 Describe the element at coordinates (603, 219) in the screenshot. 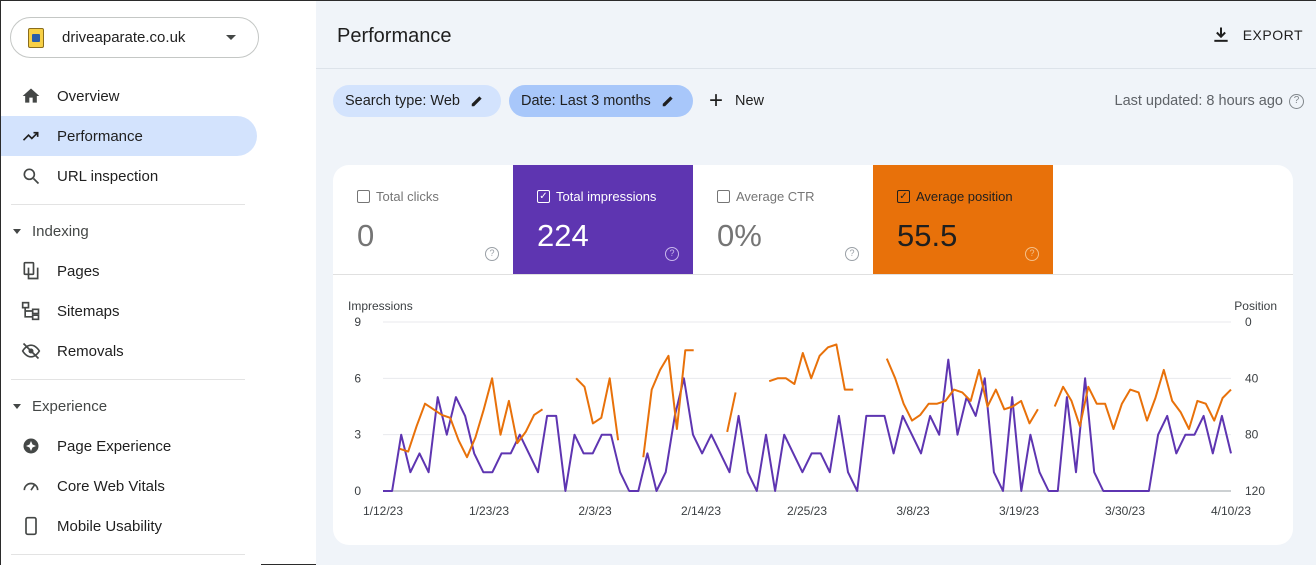

I see `metric-total-impressions: ✓ Total impressions 224 ?` at that location.